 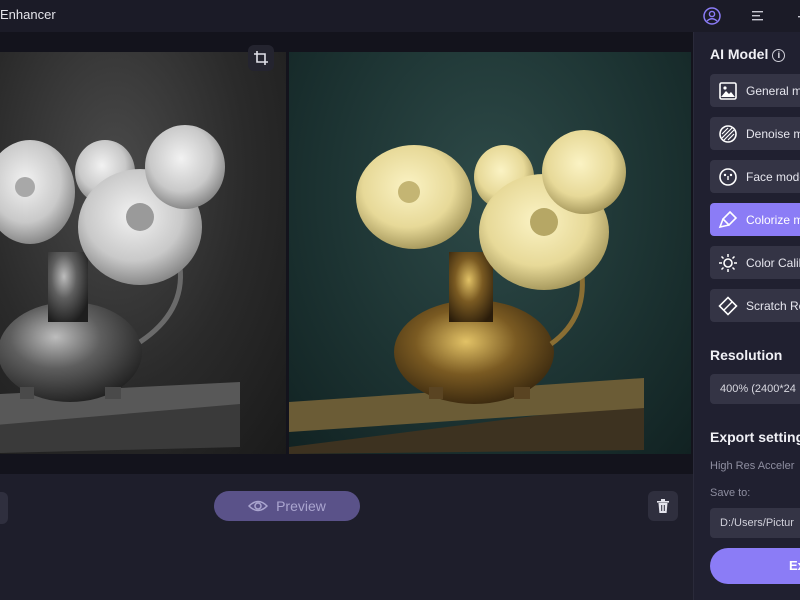 What do you see at coordinates (773, 219) in the screenshot?
I see `model-label: Colorize m` at bounding box center [773, 219].